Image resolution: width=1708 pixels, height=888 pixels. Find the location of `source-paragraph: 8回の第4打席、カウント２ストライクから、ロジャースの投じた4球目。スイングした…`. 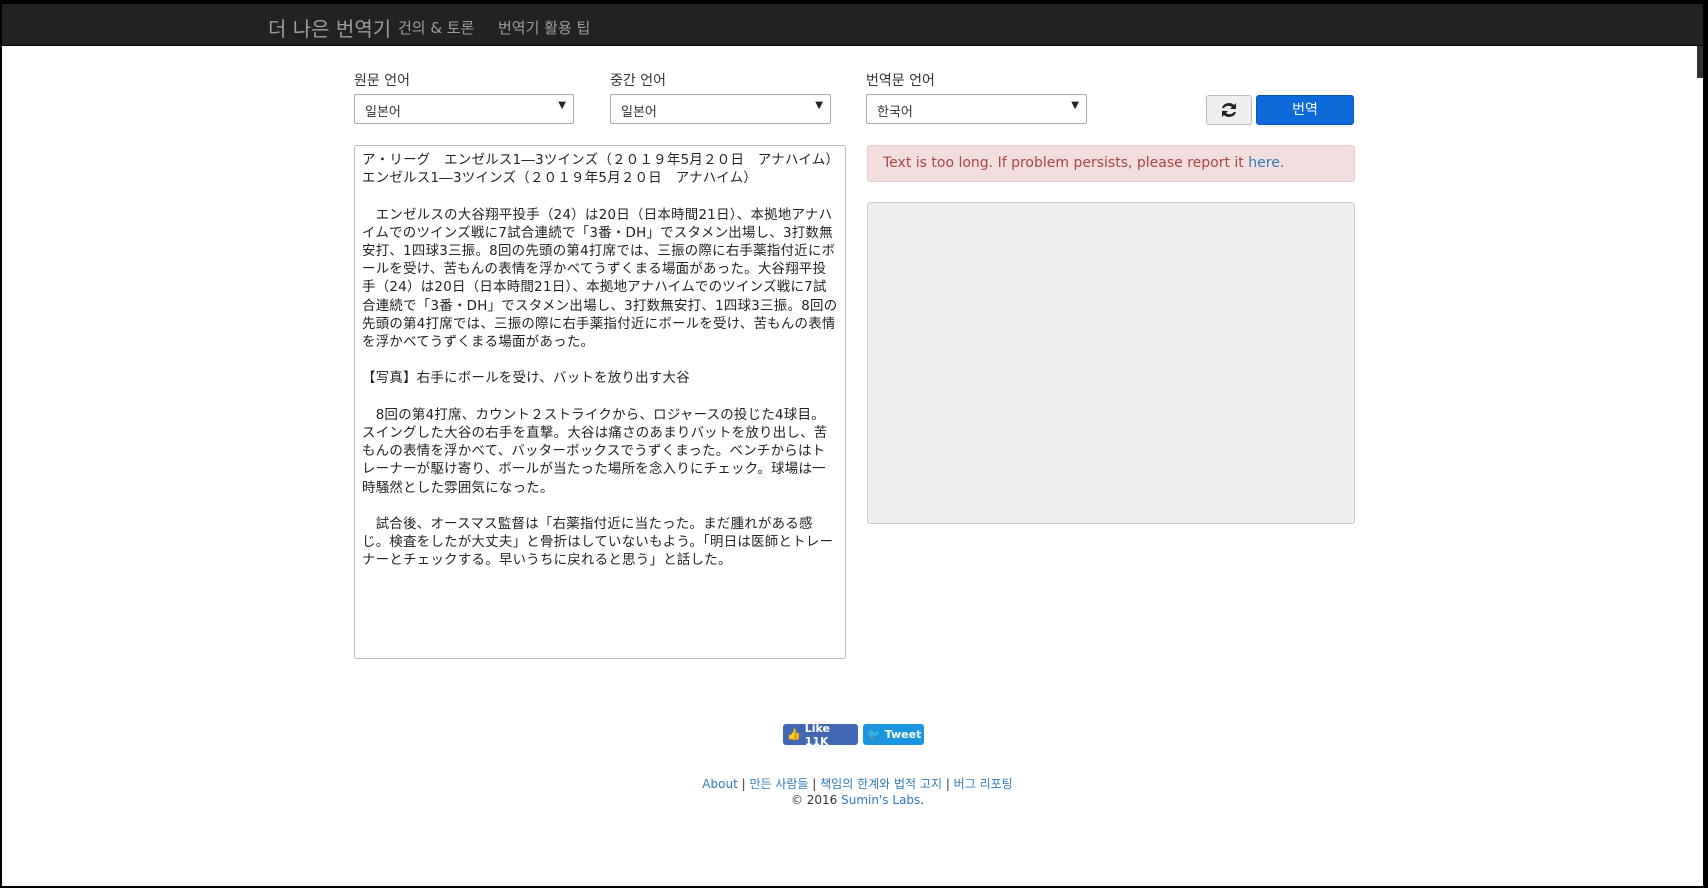

source-paragraph: 8回の第4打席、カウント２ストライクから、ロジャースの投じた4球目。スイングした… is located at coordinates (595, 451).